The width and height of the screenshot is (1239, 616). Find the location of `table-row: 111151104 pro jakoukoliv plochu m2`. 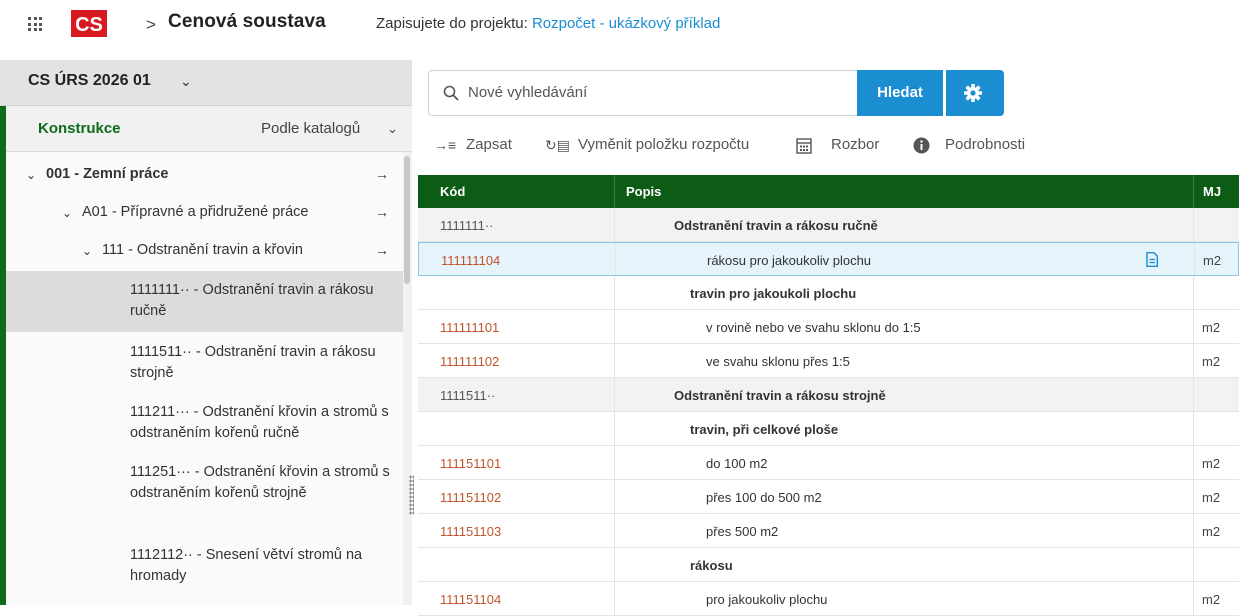

table-row: 111151104 pro jakoukoliv plochu m2 is located at coordinates (828, 599).